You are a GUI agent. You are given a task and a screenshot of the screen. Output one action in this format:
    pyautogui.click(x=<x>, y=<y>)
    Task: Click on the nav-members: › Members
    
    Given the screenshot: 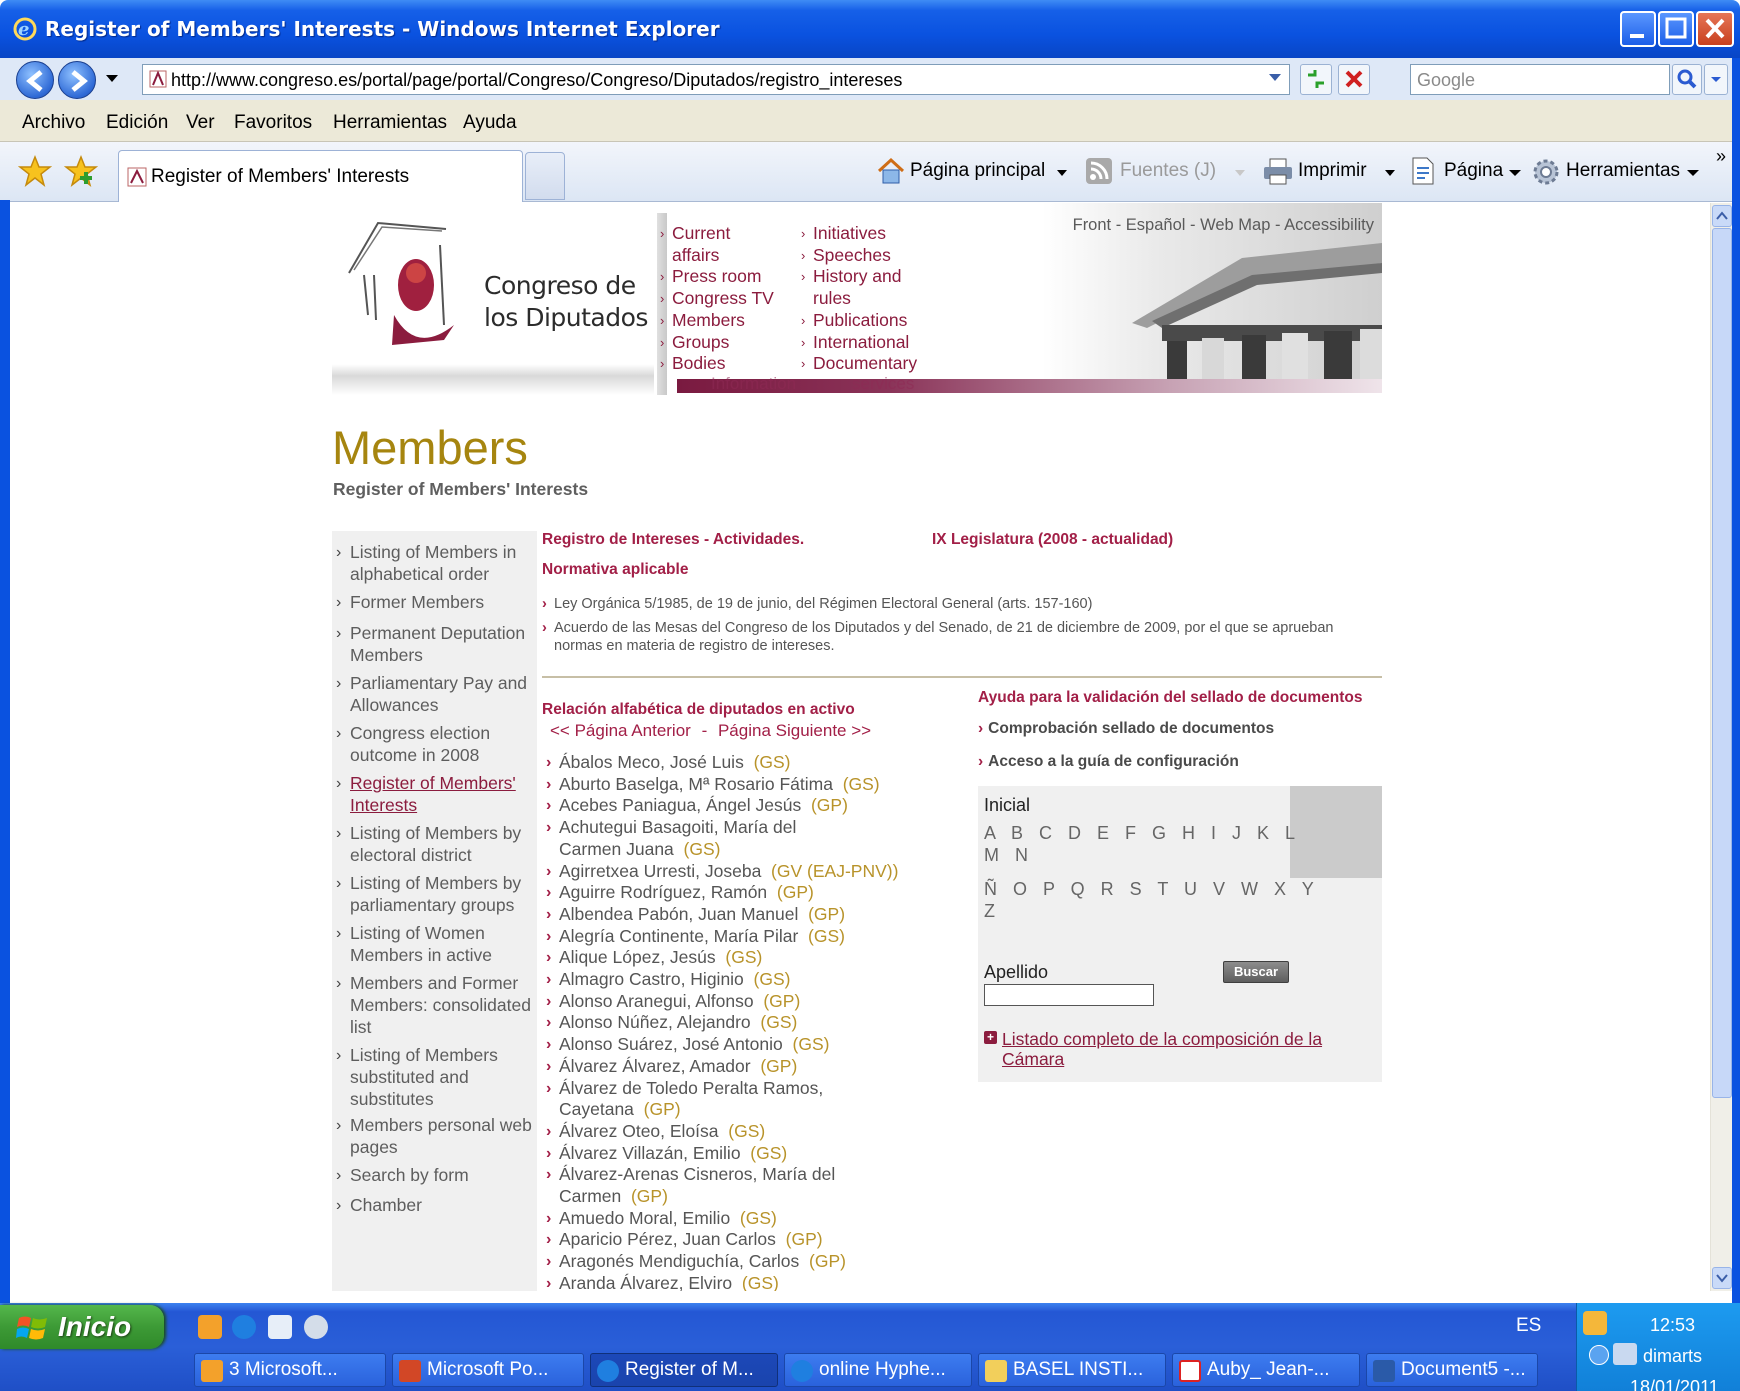 What is the action you would take?
    pyautogui.click(x=702, y=321)
    